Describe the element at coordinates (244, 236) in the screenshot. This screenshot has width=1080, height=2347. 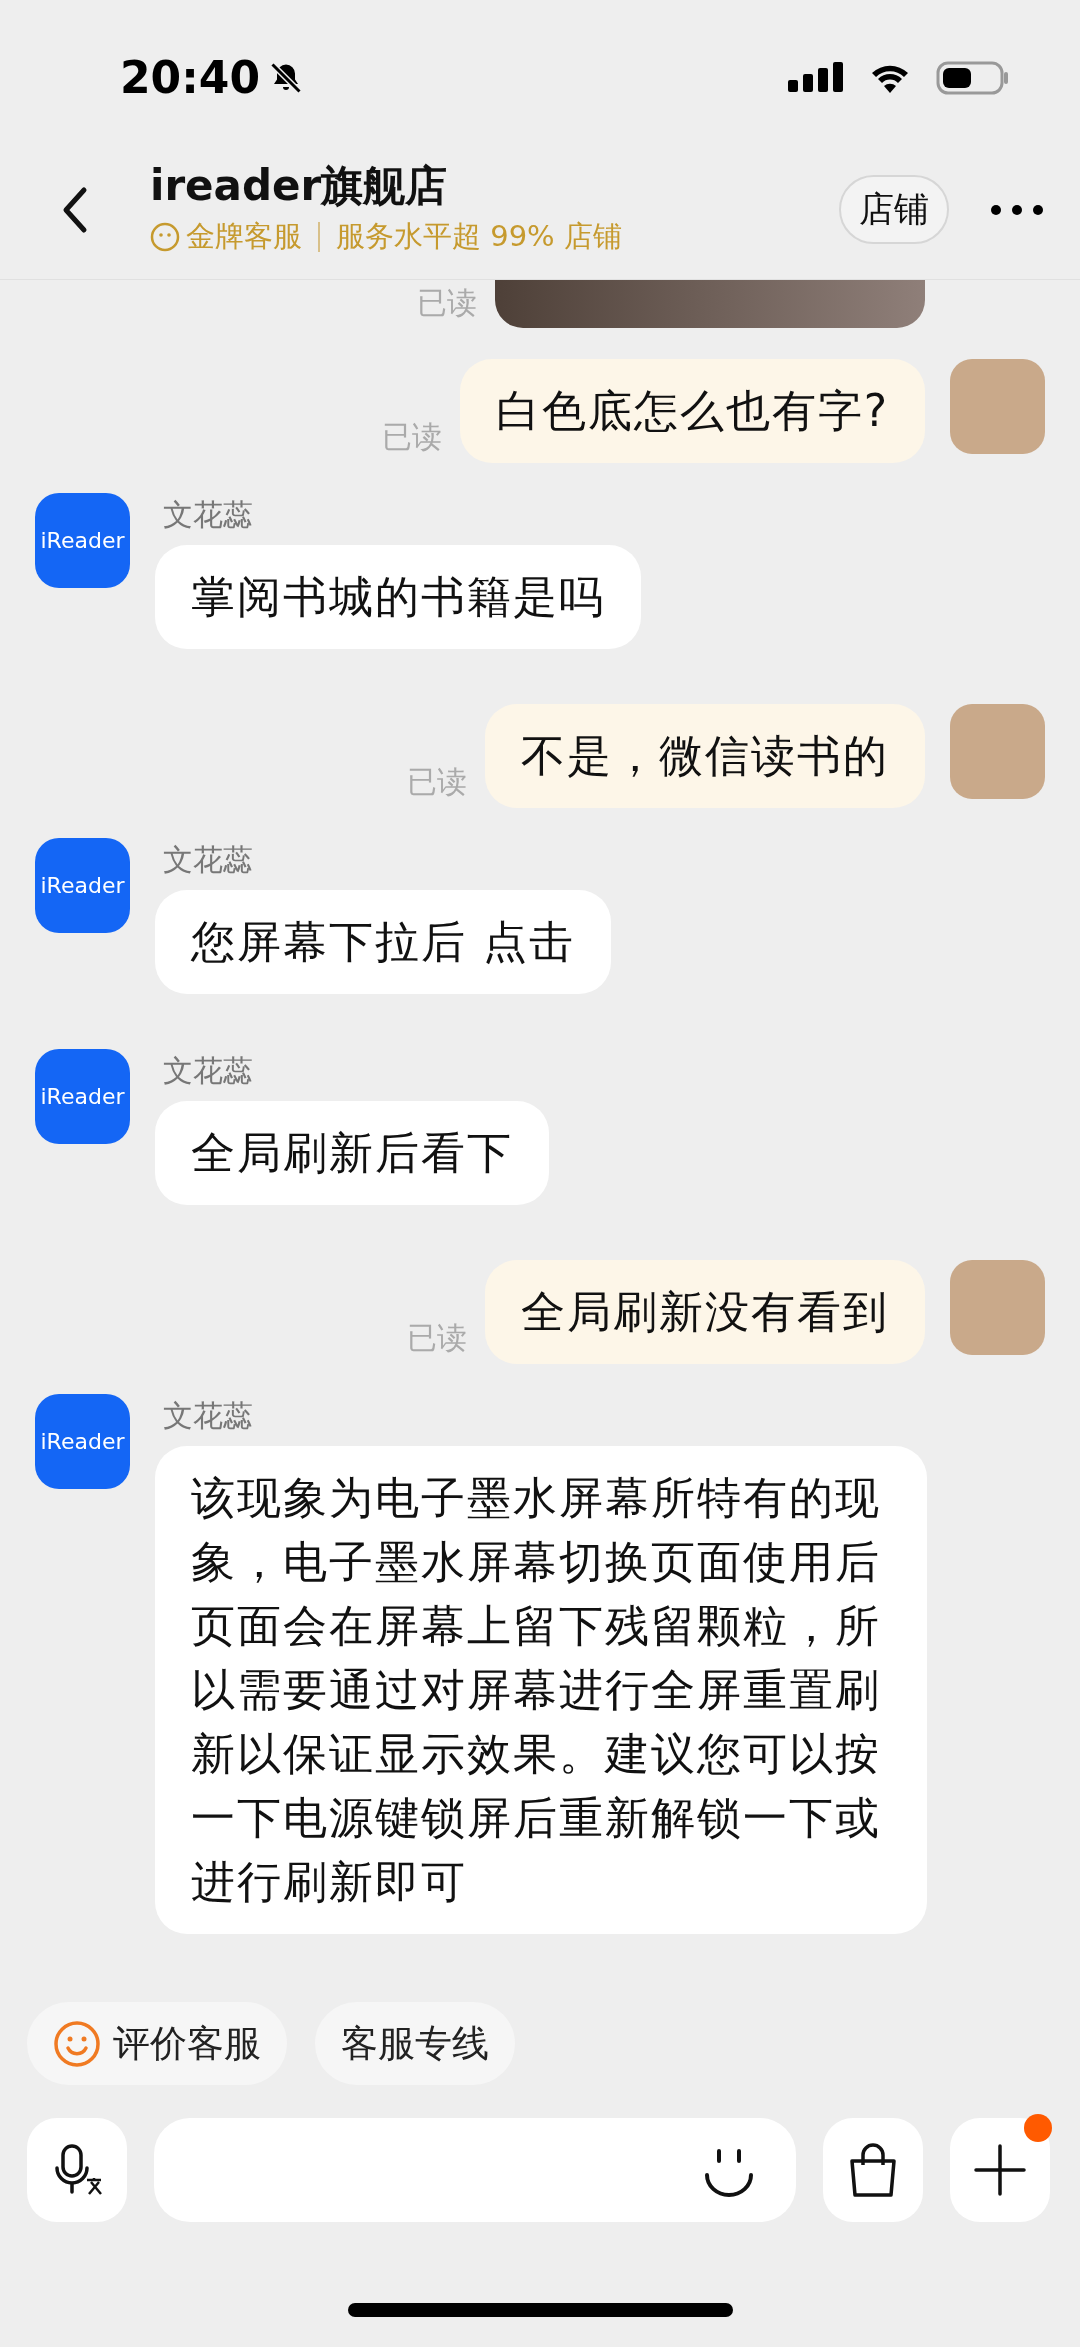
I see `service-badge-label: 金牌客服` at that location.